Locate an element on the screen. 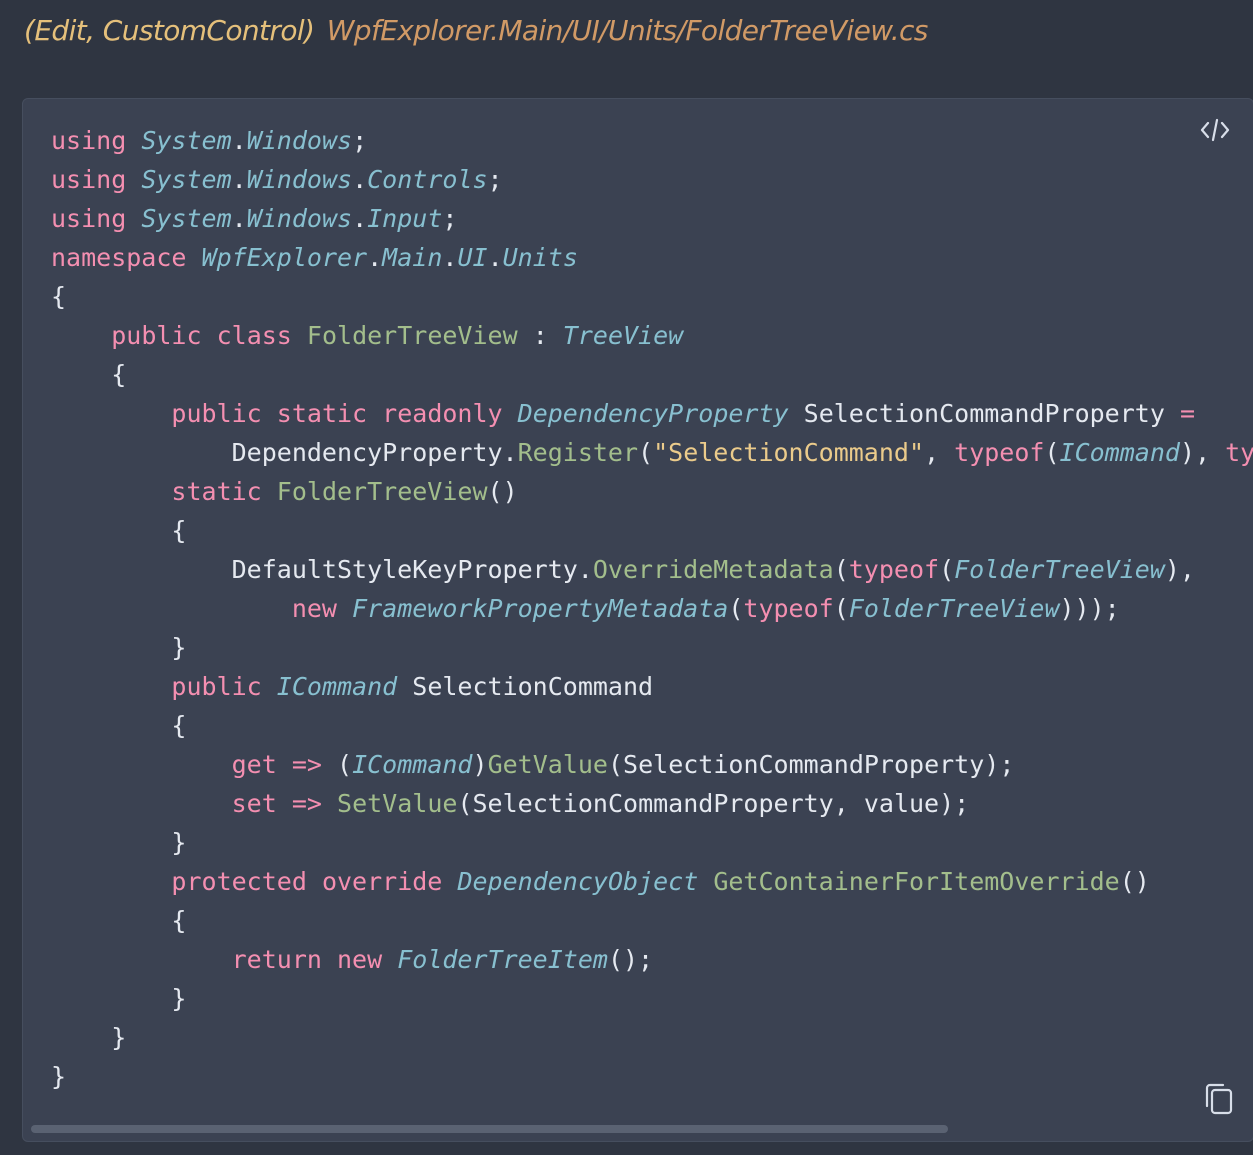 The height and width of the screenshot is (1155, 1253). function-token: OverrideMetadata is located at coordinates (713, 569).